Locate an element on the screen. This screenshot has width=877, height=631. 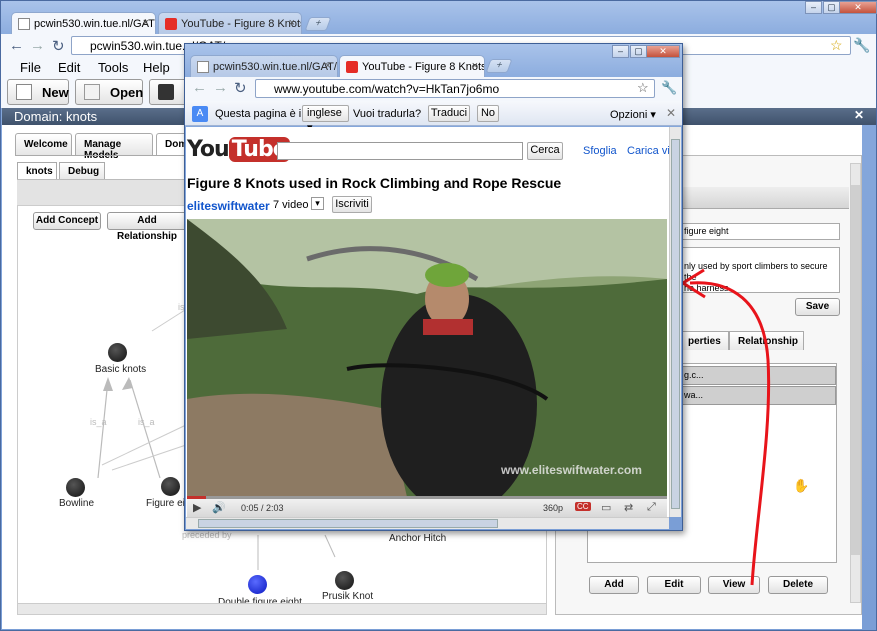
captions-button: CC is located at coordinates (583, 506).